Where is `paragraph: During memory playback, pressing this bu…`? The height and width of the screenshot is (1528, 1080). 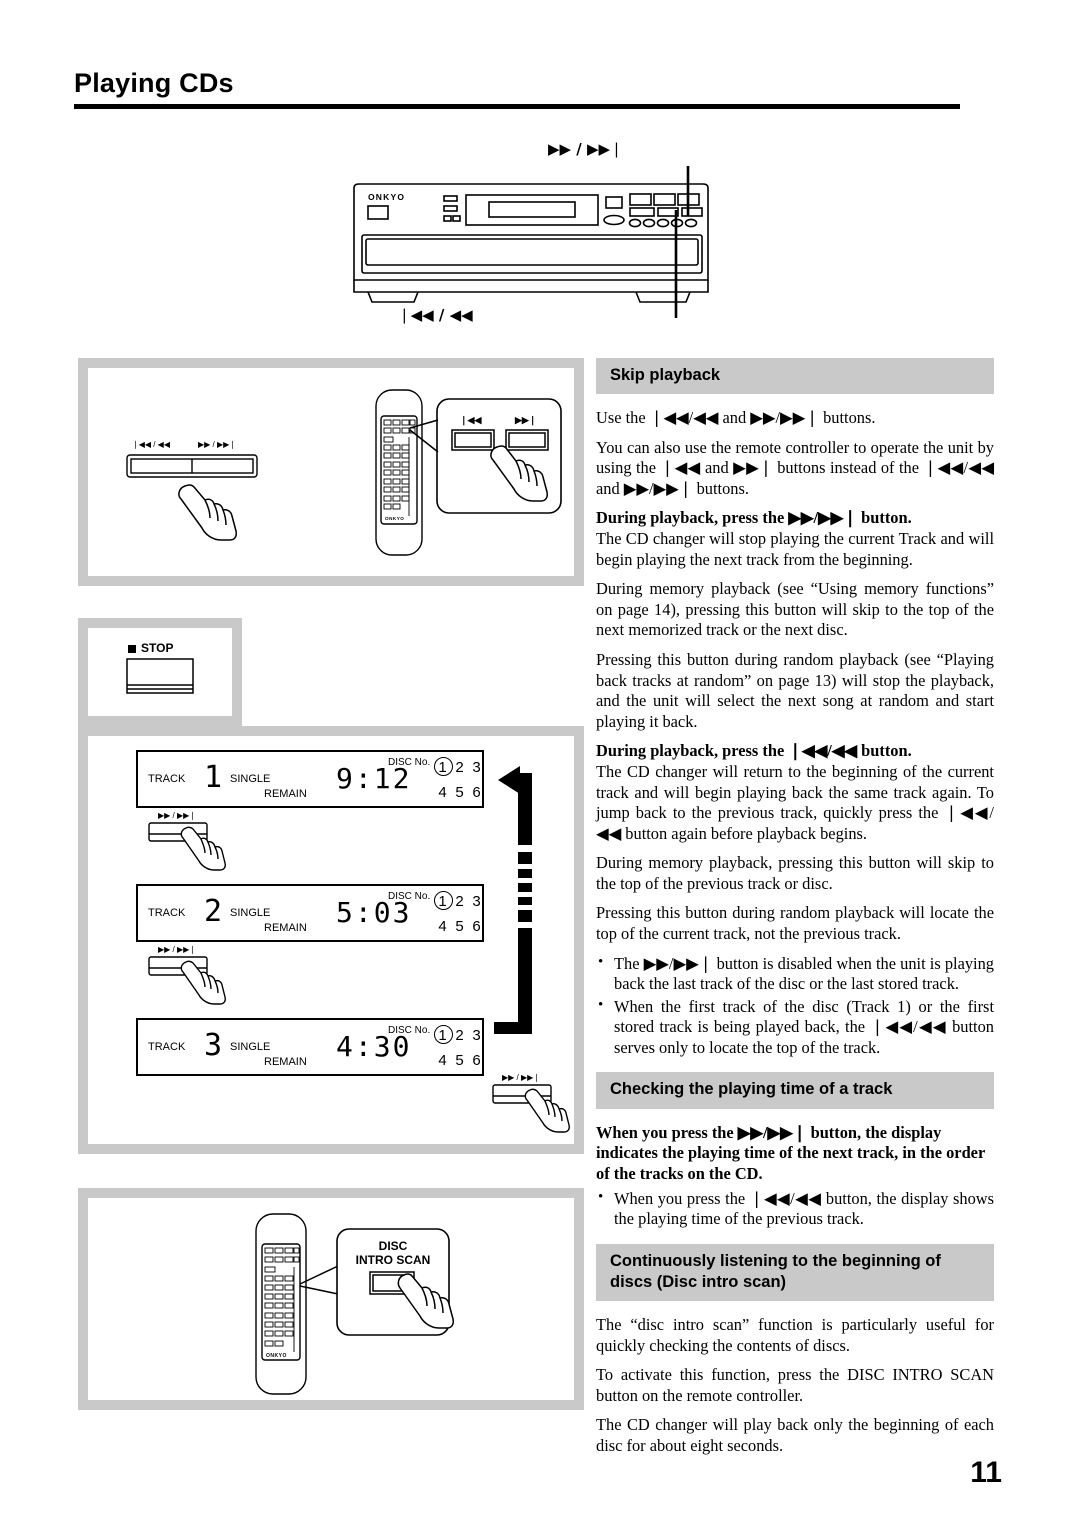
paragraph: During memory playback, pressing this bu… is located at coordinates (795, 873).